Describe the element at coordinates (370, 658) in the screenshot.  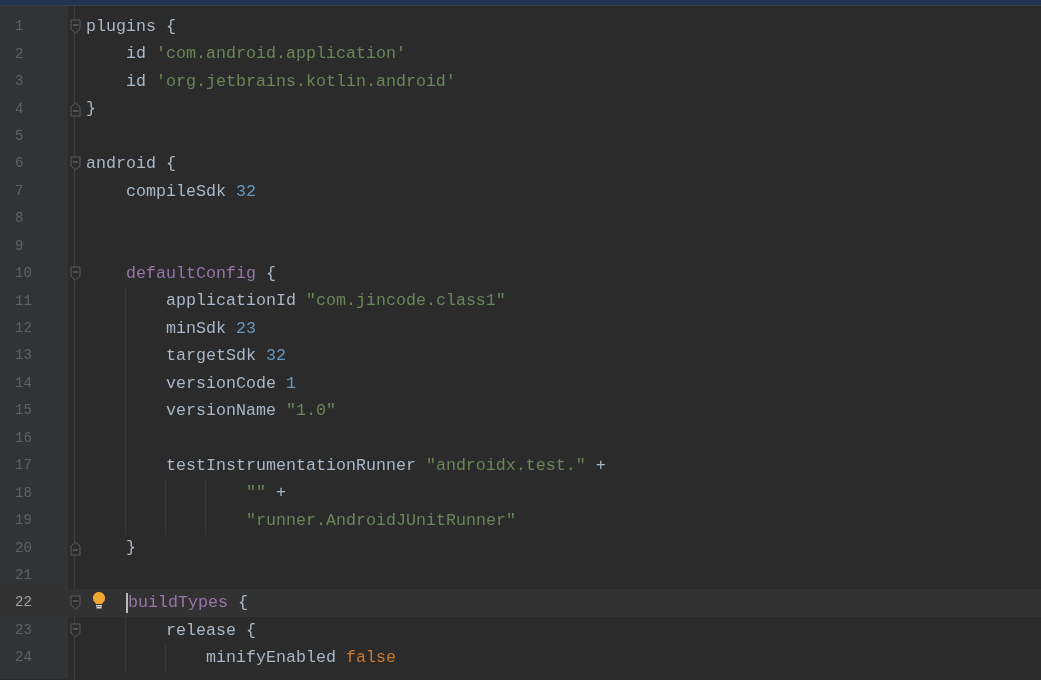
I see `code-token: false` at that location.